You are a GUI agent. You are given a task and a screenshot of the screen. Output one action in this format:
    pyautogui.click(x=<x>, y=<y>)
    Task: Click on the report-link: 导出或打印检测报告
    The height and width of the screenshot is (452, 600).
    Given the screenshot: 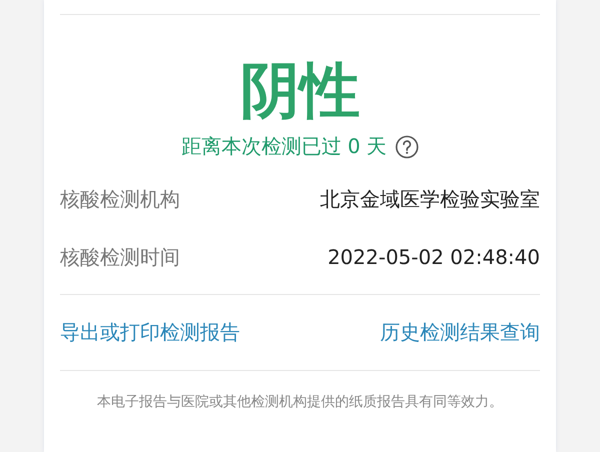 What is the action you would take?
    pyautogui.click(x=150, y=332)
    